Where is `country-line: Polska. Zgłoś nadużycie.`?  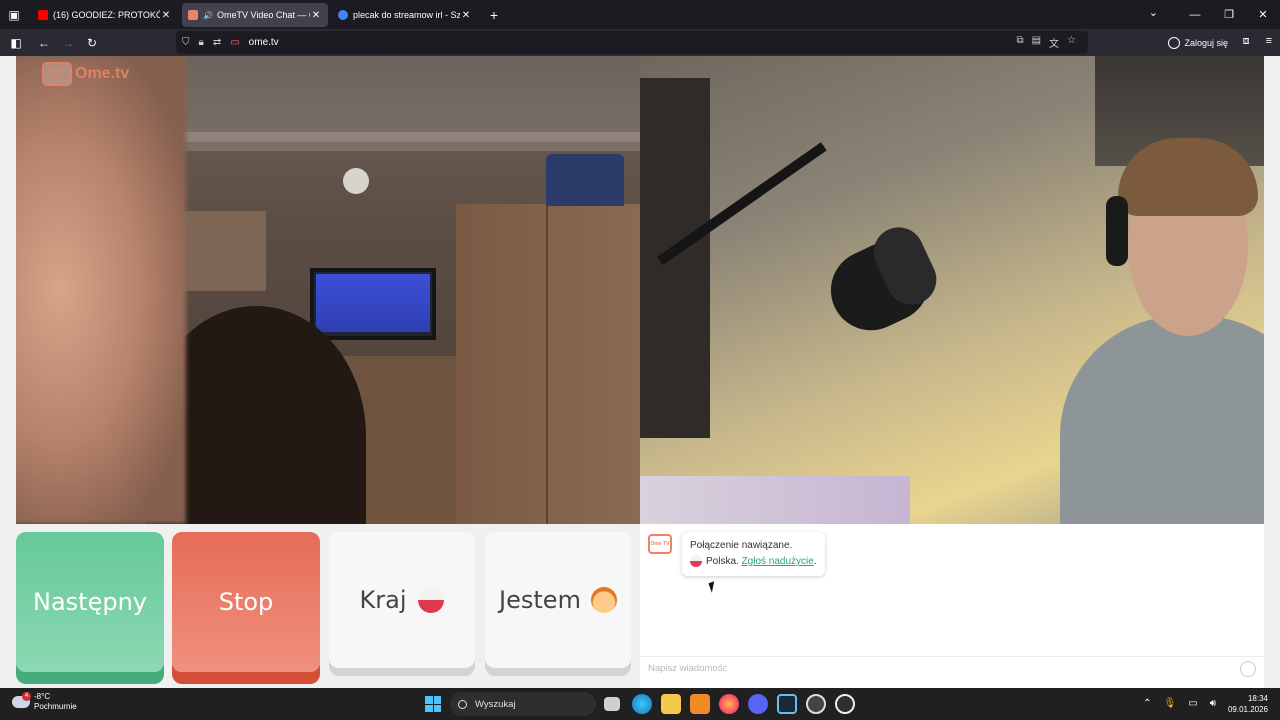
country-line: Polska. Zgłoś nadużycie. is located at coordinates (753, 562).